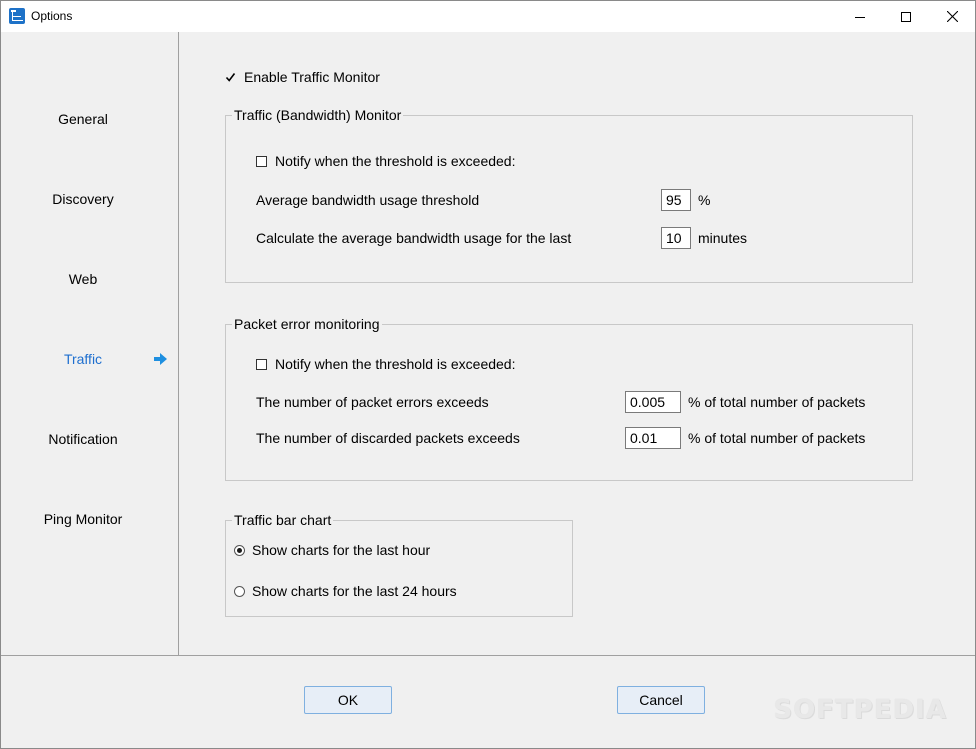  I want to click on title-bar: Options, so click(488, 16).